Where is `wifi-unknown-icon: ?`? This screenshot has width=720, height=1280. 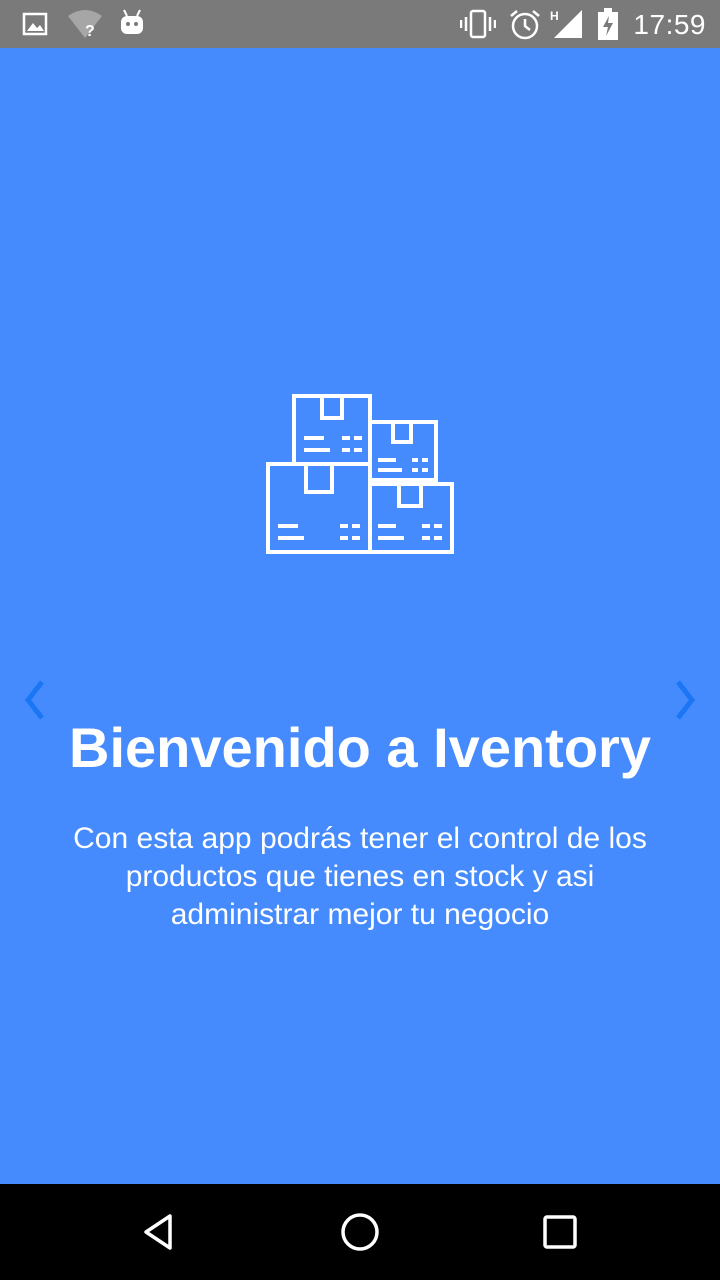 wifi-unknown-icon: ? is located at coordinates (85, 26).